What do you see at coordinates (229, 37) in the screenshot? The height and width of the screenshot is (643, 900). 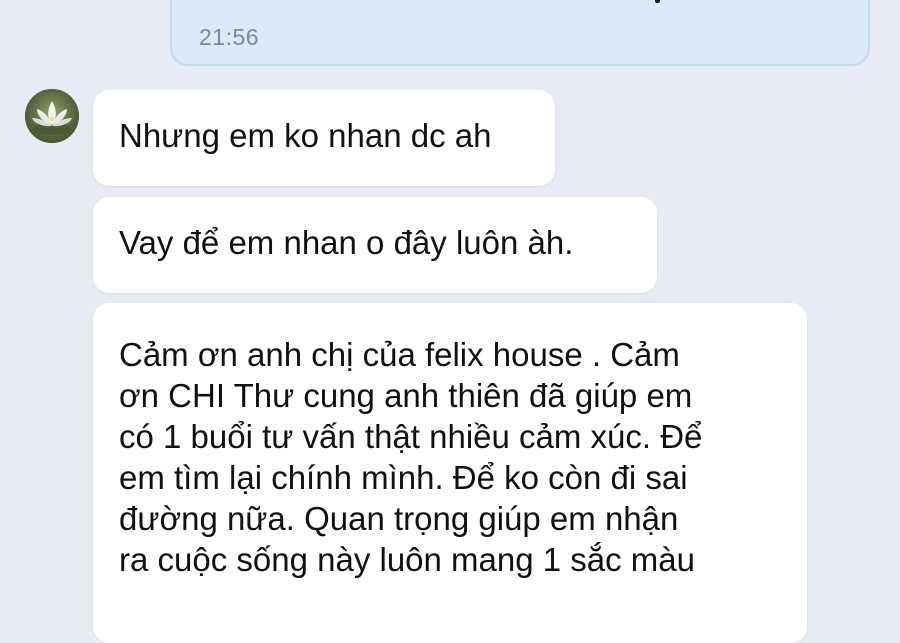 I see `message-timestamp: 21:56` at bounding box center [229, 37].